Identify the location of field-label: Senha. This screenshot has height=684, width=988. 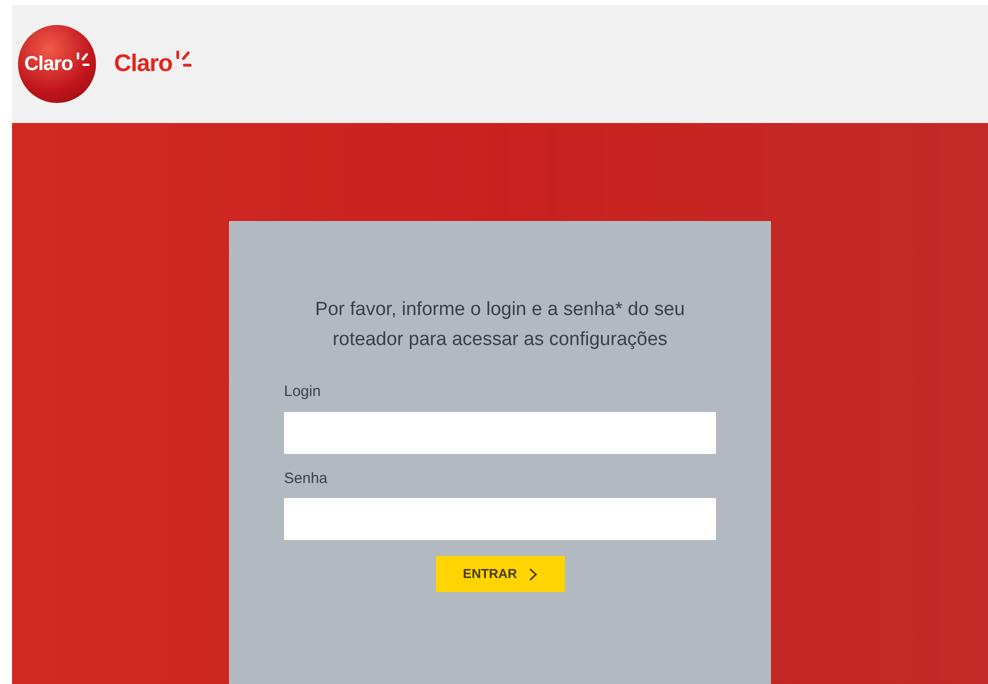
(306, 478).